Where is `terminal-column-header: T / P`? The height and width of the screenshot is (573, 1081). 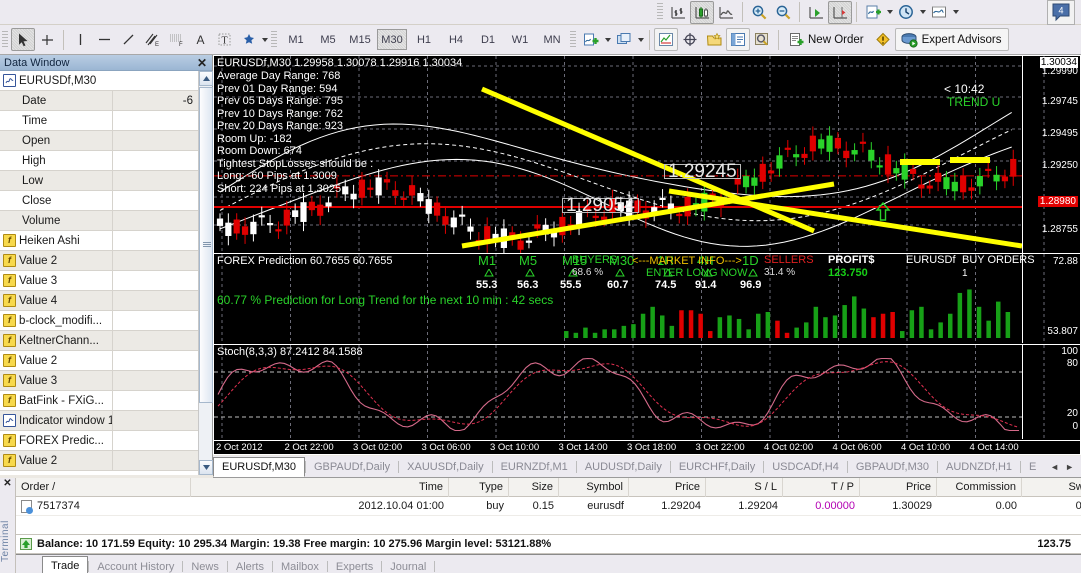 terminal-column-header: T / P is located at coordinates (821, 487).